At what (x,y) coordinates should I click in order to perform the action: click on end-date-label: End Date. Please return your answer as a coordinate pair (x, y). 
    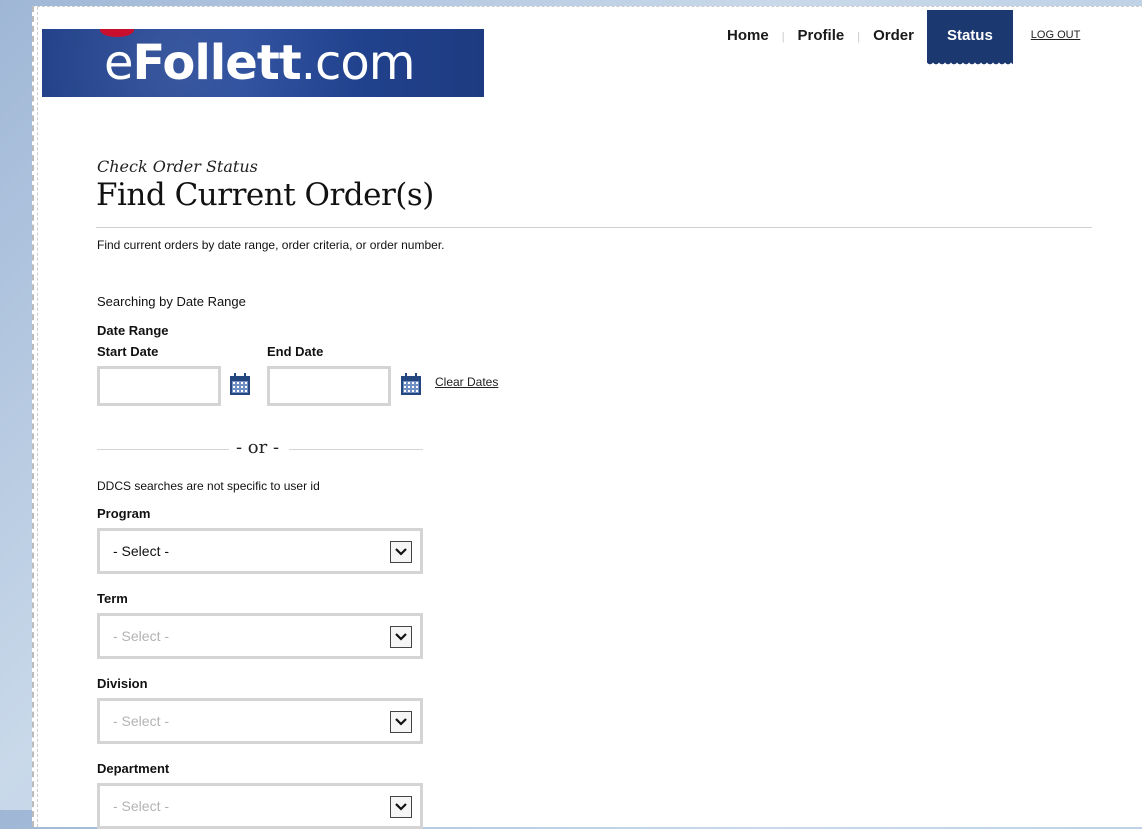
    Looking at the image, I should click on (295, 351).